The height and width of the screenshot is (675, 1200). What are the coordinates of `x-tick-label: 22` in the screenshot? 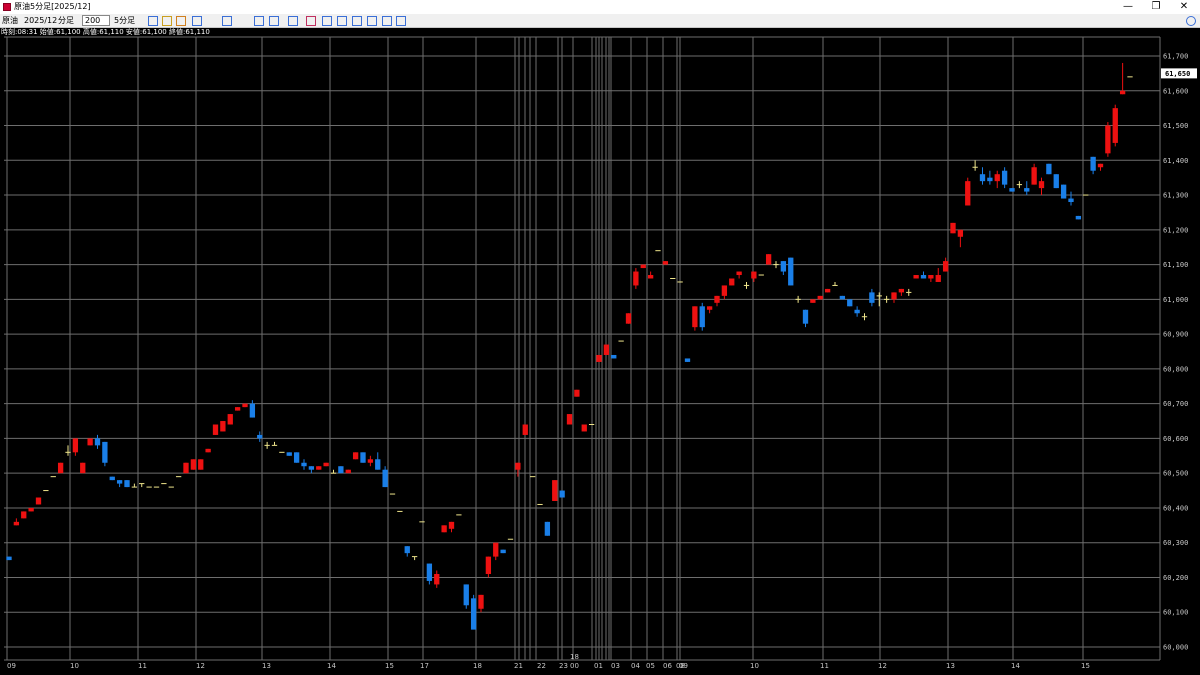 It's located at (541, 666).